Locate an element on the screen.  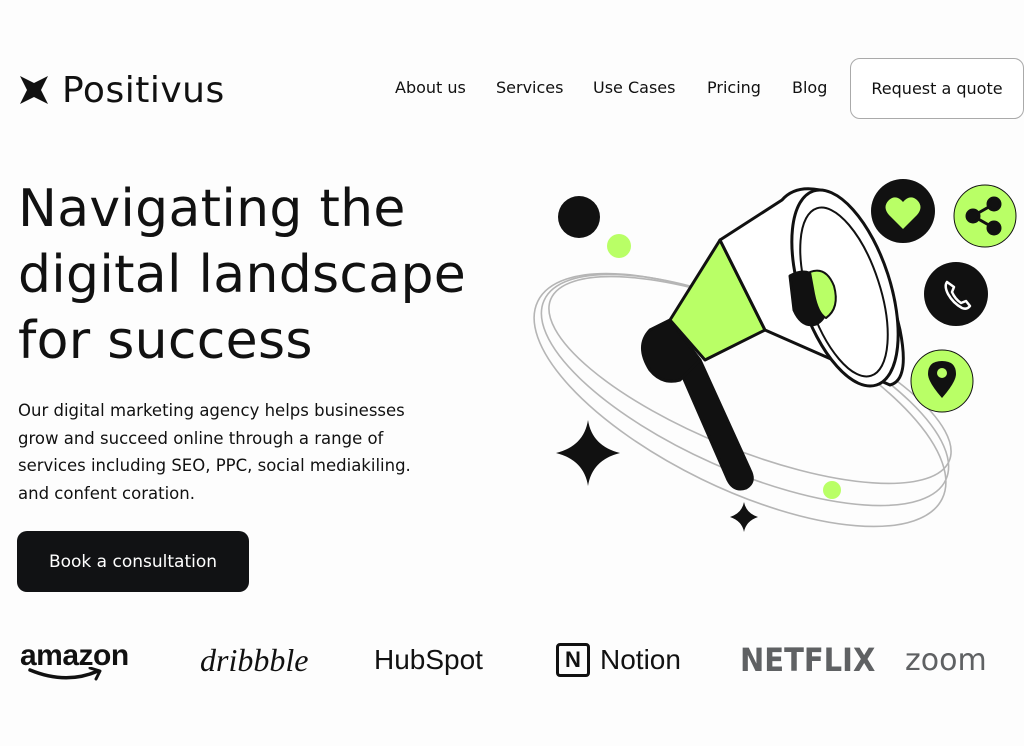
book-consultation-button: Book a consultation is located at coordinates (133, 561).